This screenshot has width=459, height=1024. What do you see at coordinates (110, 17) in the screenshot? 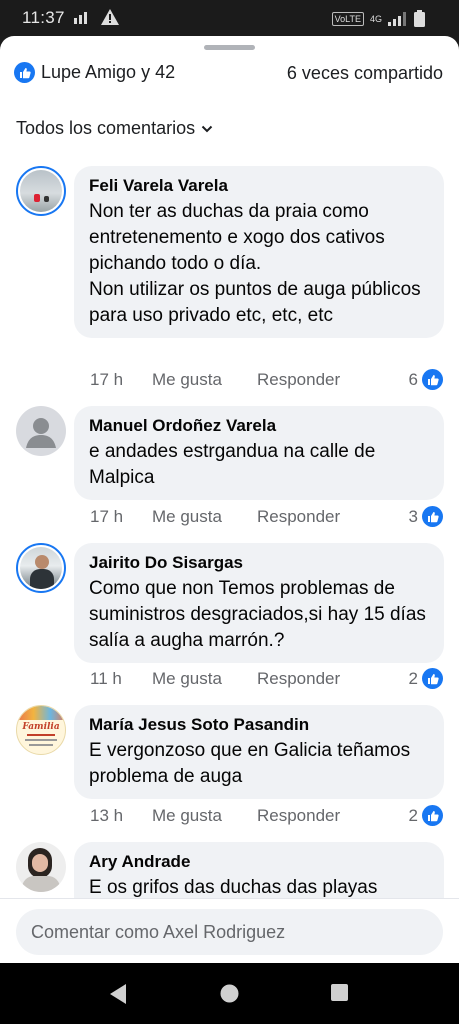
I see `warning-icon` at bounding box center [110, 17].